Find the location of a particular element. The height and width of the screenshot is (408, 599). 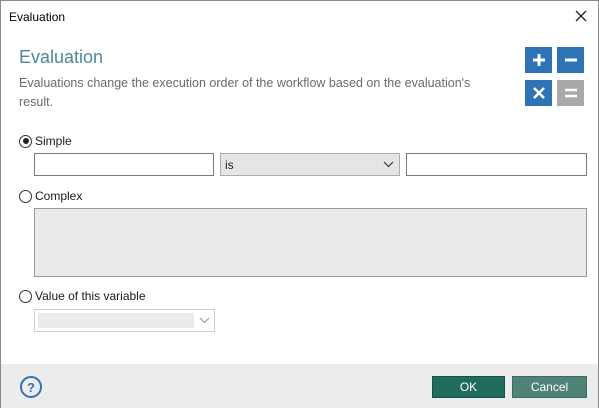

window-title: Evaluation is located at coordinates (37, 17).